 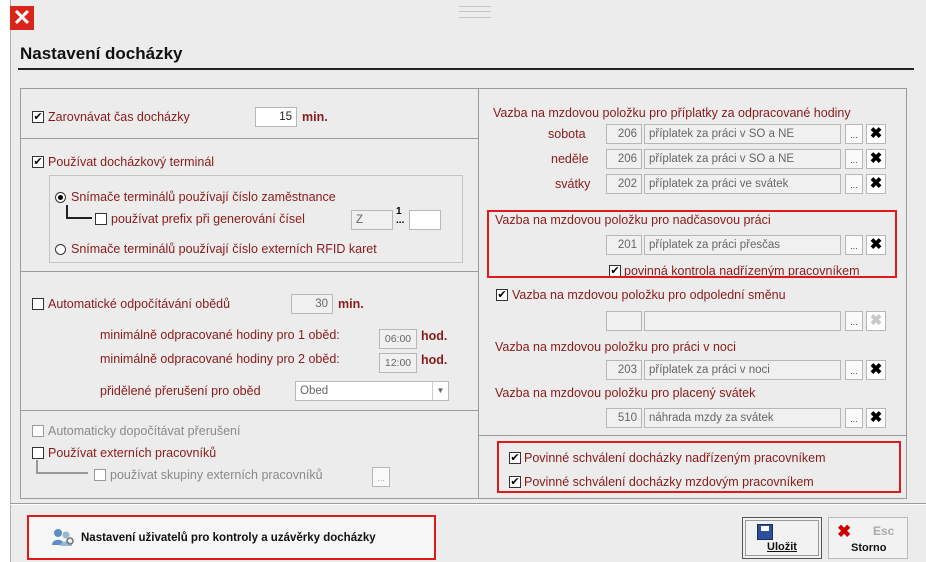 What do you see at coordinates (573, 184) in the screenshot?
I see `surcharge-day-svatky: svátky` at bounding box center [573, 184].